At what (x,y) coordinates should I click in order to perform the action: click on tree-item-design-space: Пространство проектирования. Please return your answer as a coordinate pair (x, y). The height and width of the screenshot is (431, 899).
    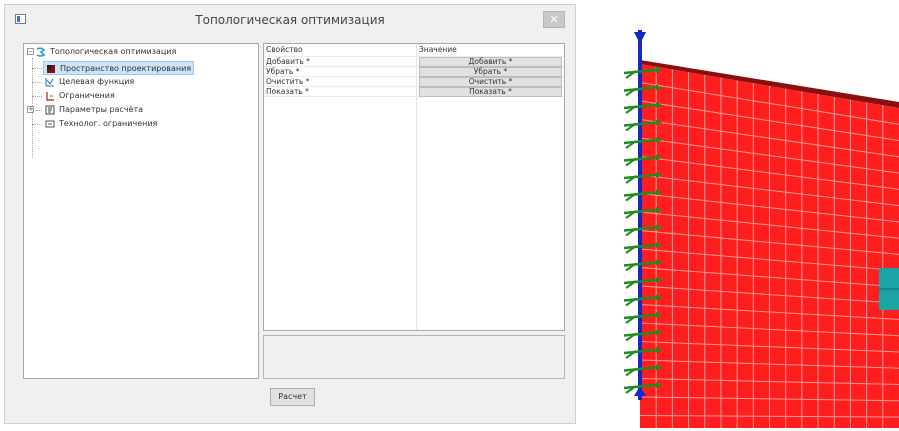
    Looking at the image, I should click on (119, 68).